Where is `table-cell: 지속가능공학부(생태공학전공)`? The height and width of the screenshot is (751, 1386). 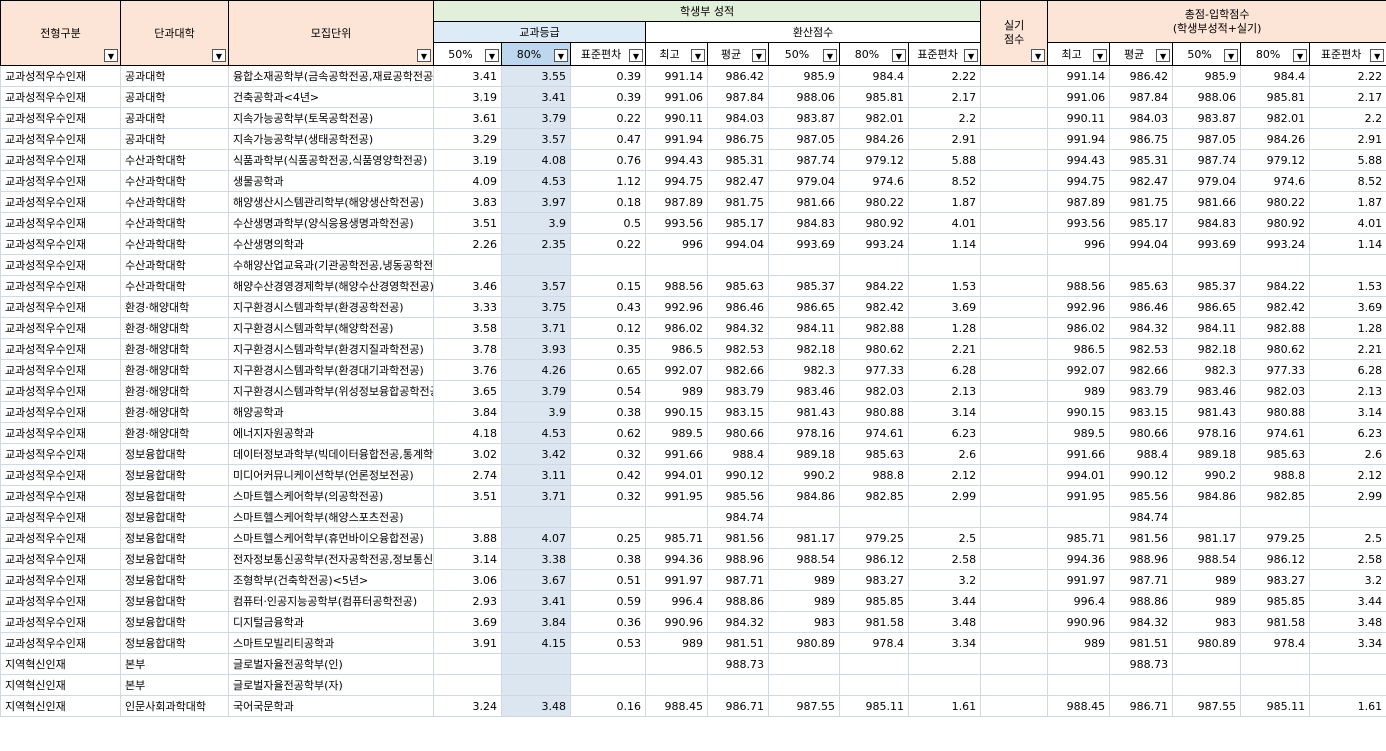 table-cell: 지속가능공학부(생태공학전공) is located at coordinates (331, 139).